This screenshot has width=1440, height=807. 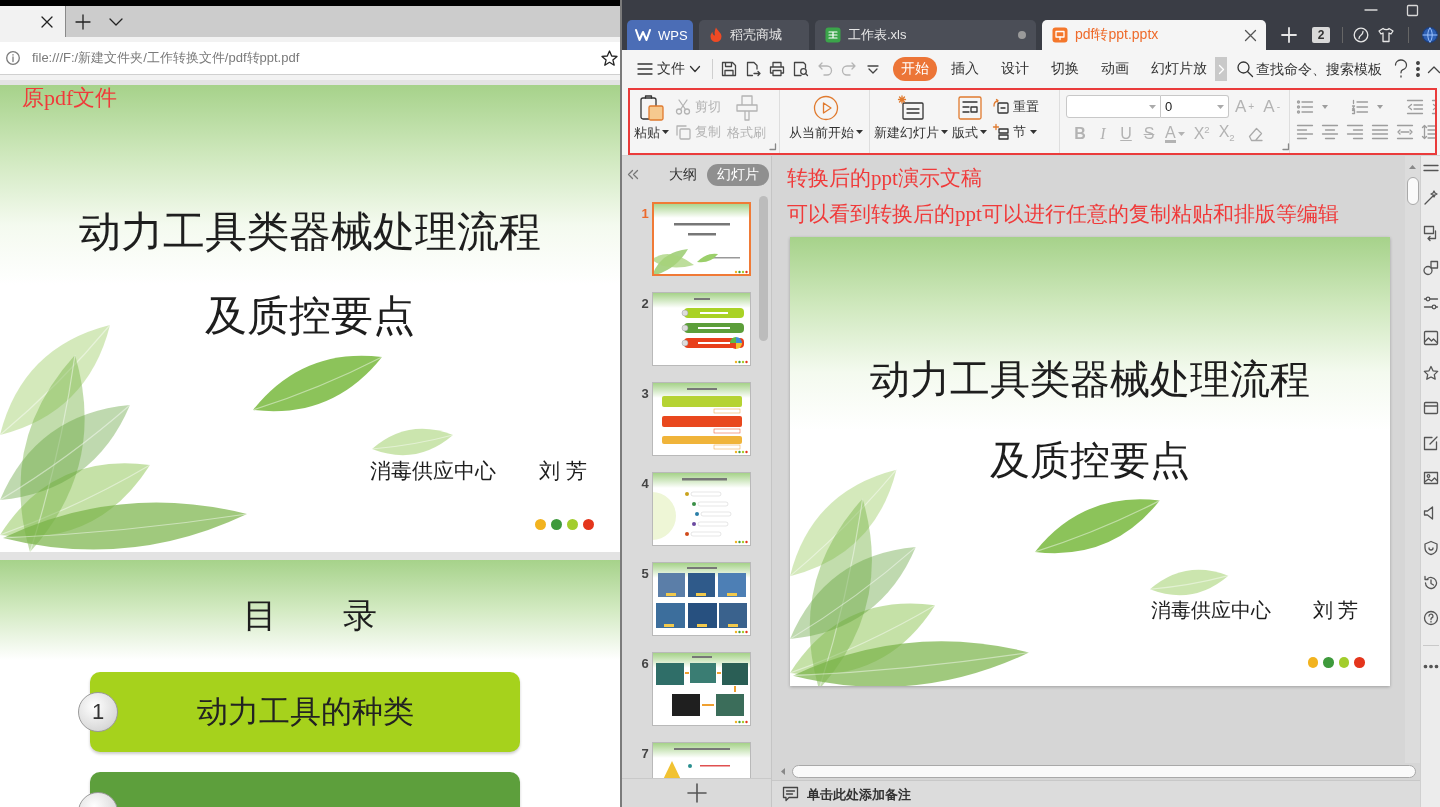 What do you see at coordinates (825, 108) in the screenshot?
I see `play-icon` at bounding box center [825, 108].